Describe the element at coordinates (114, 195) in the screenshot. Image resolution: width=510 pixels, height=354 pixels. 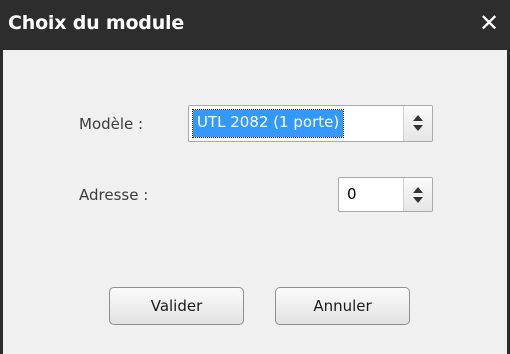
I see `address-label: Adresse :` at that location.